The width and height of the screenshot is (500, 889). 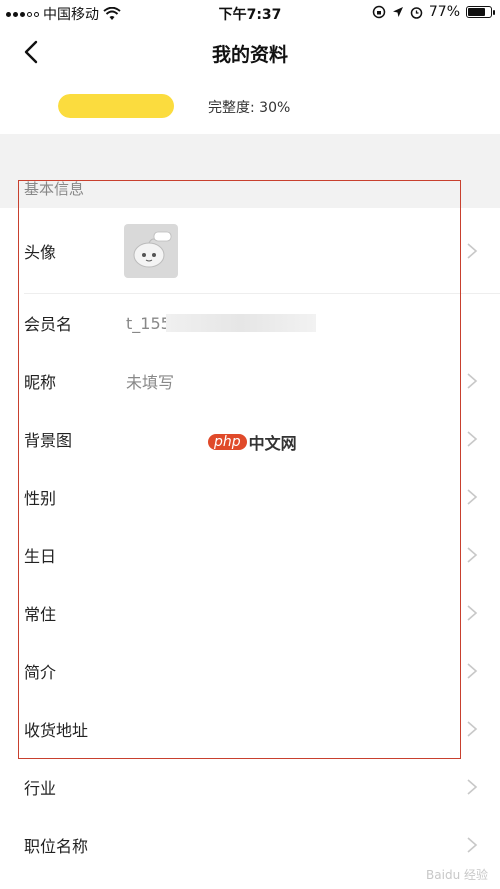 I want to click on row-gender: 性别, so click(x=250, y=497).